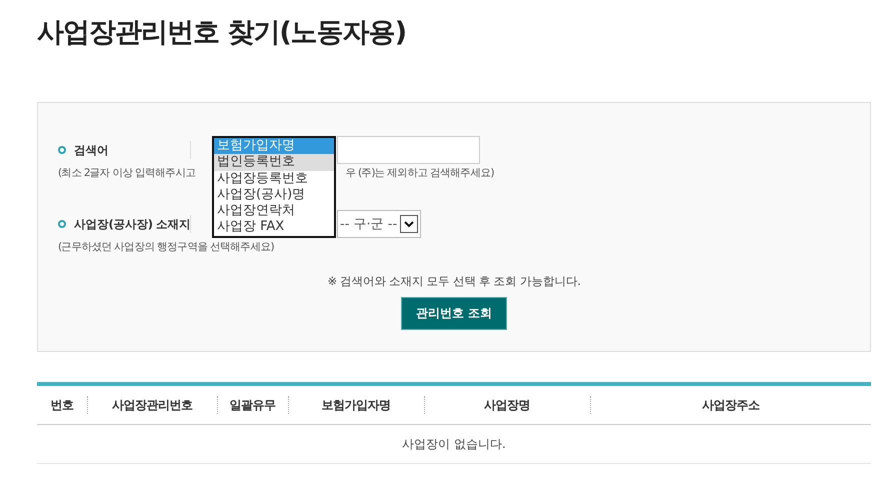 Image resolution: width=880 pixels, height=493 pixels. What do you see at coordinates (274, 162) in the screenshot?
I see `list-option: 법인등록번호` at bounding box center [274, 162].